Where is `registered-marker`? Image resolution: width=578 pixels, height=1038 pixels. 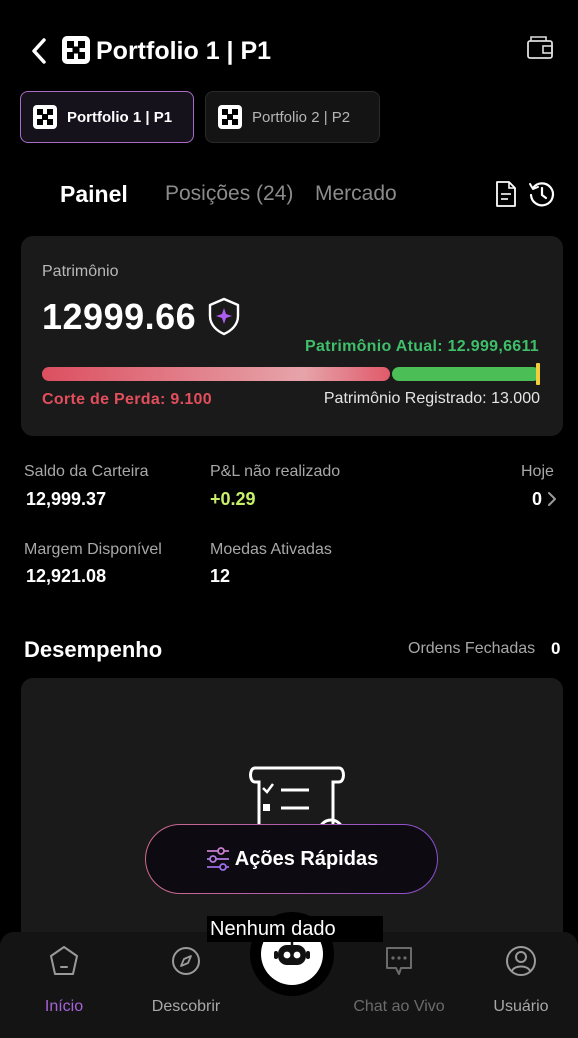
registered-marker is located at coordinates (538, 374).